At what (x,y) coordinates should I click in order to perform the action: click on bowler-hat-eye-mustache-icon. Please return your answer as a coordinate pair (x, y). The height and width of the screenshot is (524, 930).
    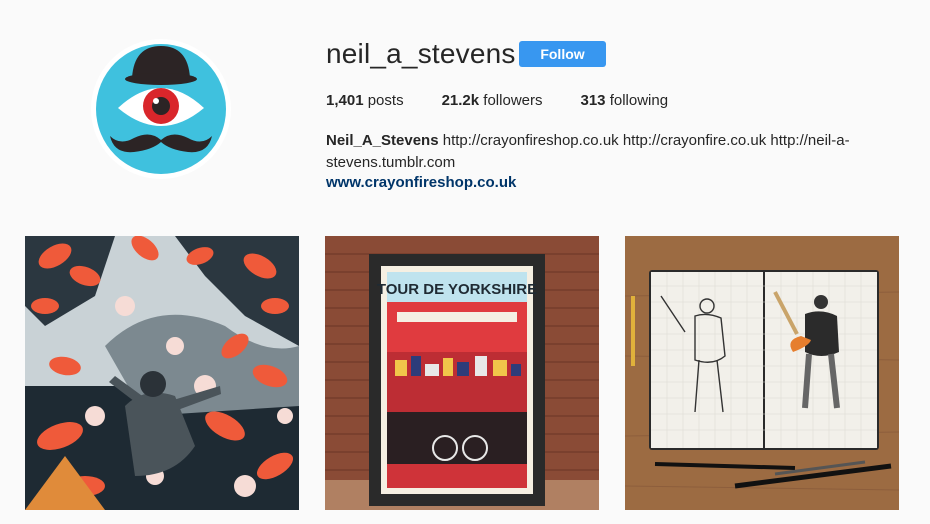
    Looking at the image, I should click on (161, 109).